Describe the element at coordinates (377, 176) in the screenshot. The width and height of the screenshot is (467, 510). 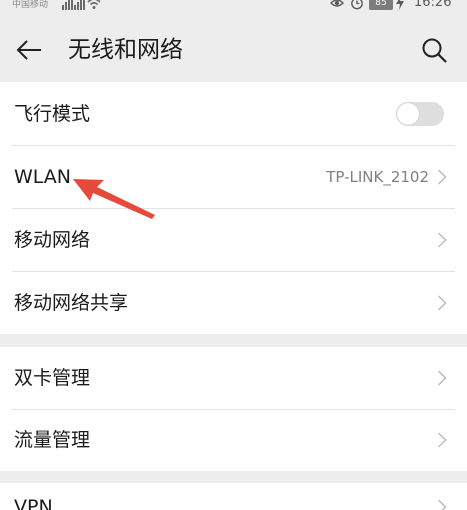
I see `wlan-network-name: TP-LINK_2102` at that location.